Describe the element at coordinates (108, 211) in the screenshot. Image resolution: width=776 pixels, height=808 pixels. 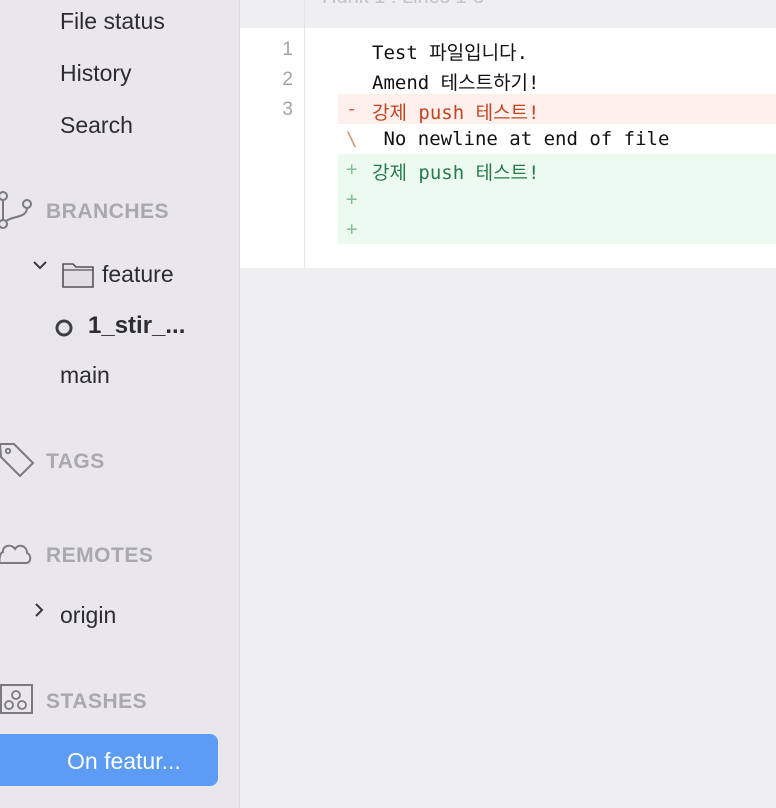
I see `branches-label: BRANCHES` at that location.